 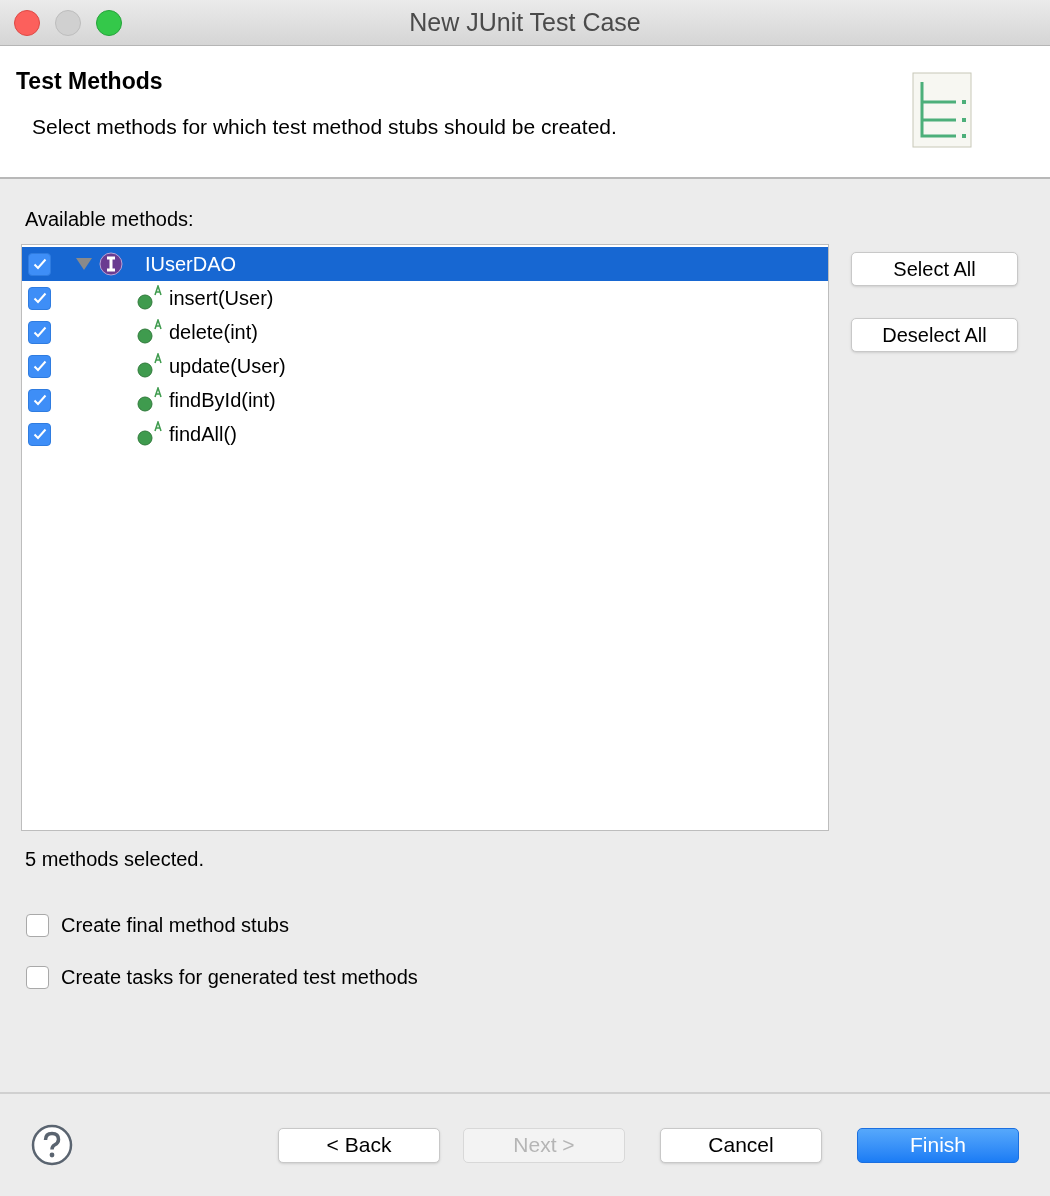 What do you see at coordinates (324, 126) in the screenshot?
I see `page-description: Select methods for which test method stubs should be created.` at bounding box center [324, 126].